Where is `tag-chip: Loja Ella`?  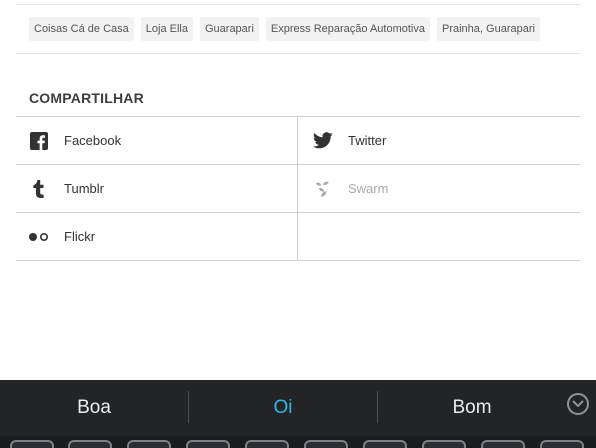
tag-chip: Loja Ella is located at coordinates (166, 29).